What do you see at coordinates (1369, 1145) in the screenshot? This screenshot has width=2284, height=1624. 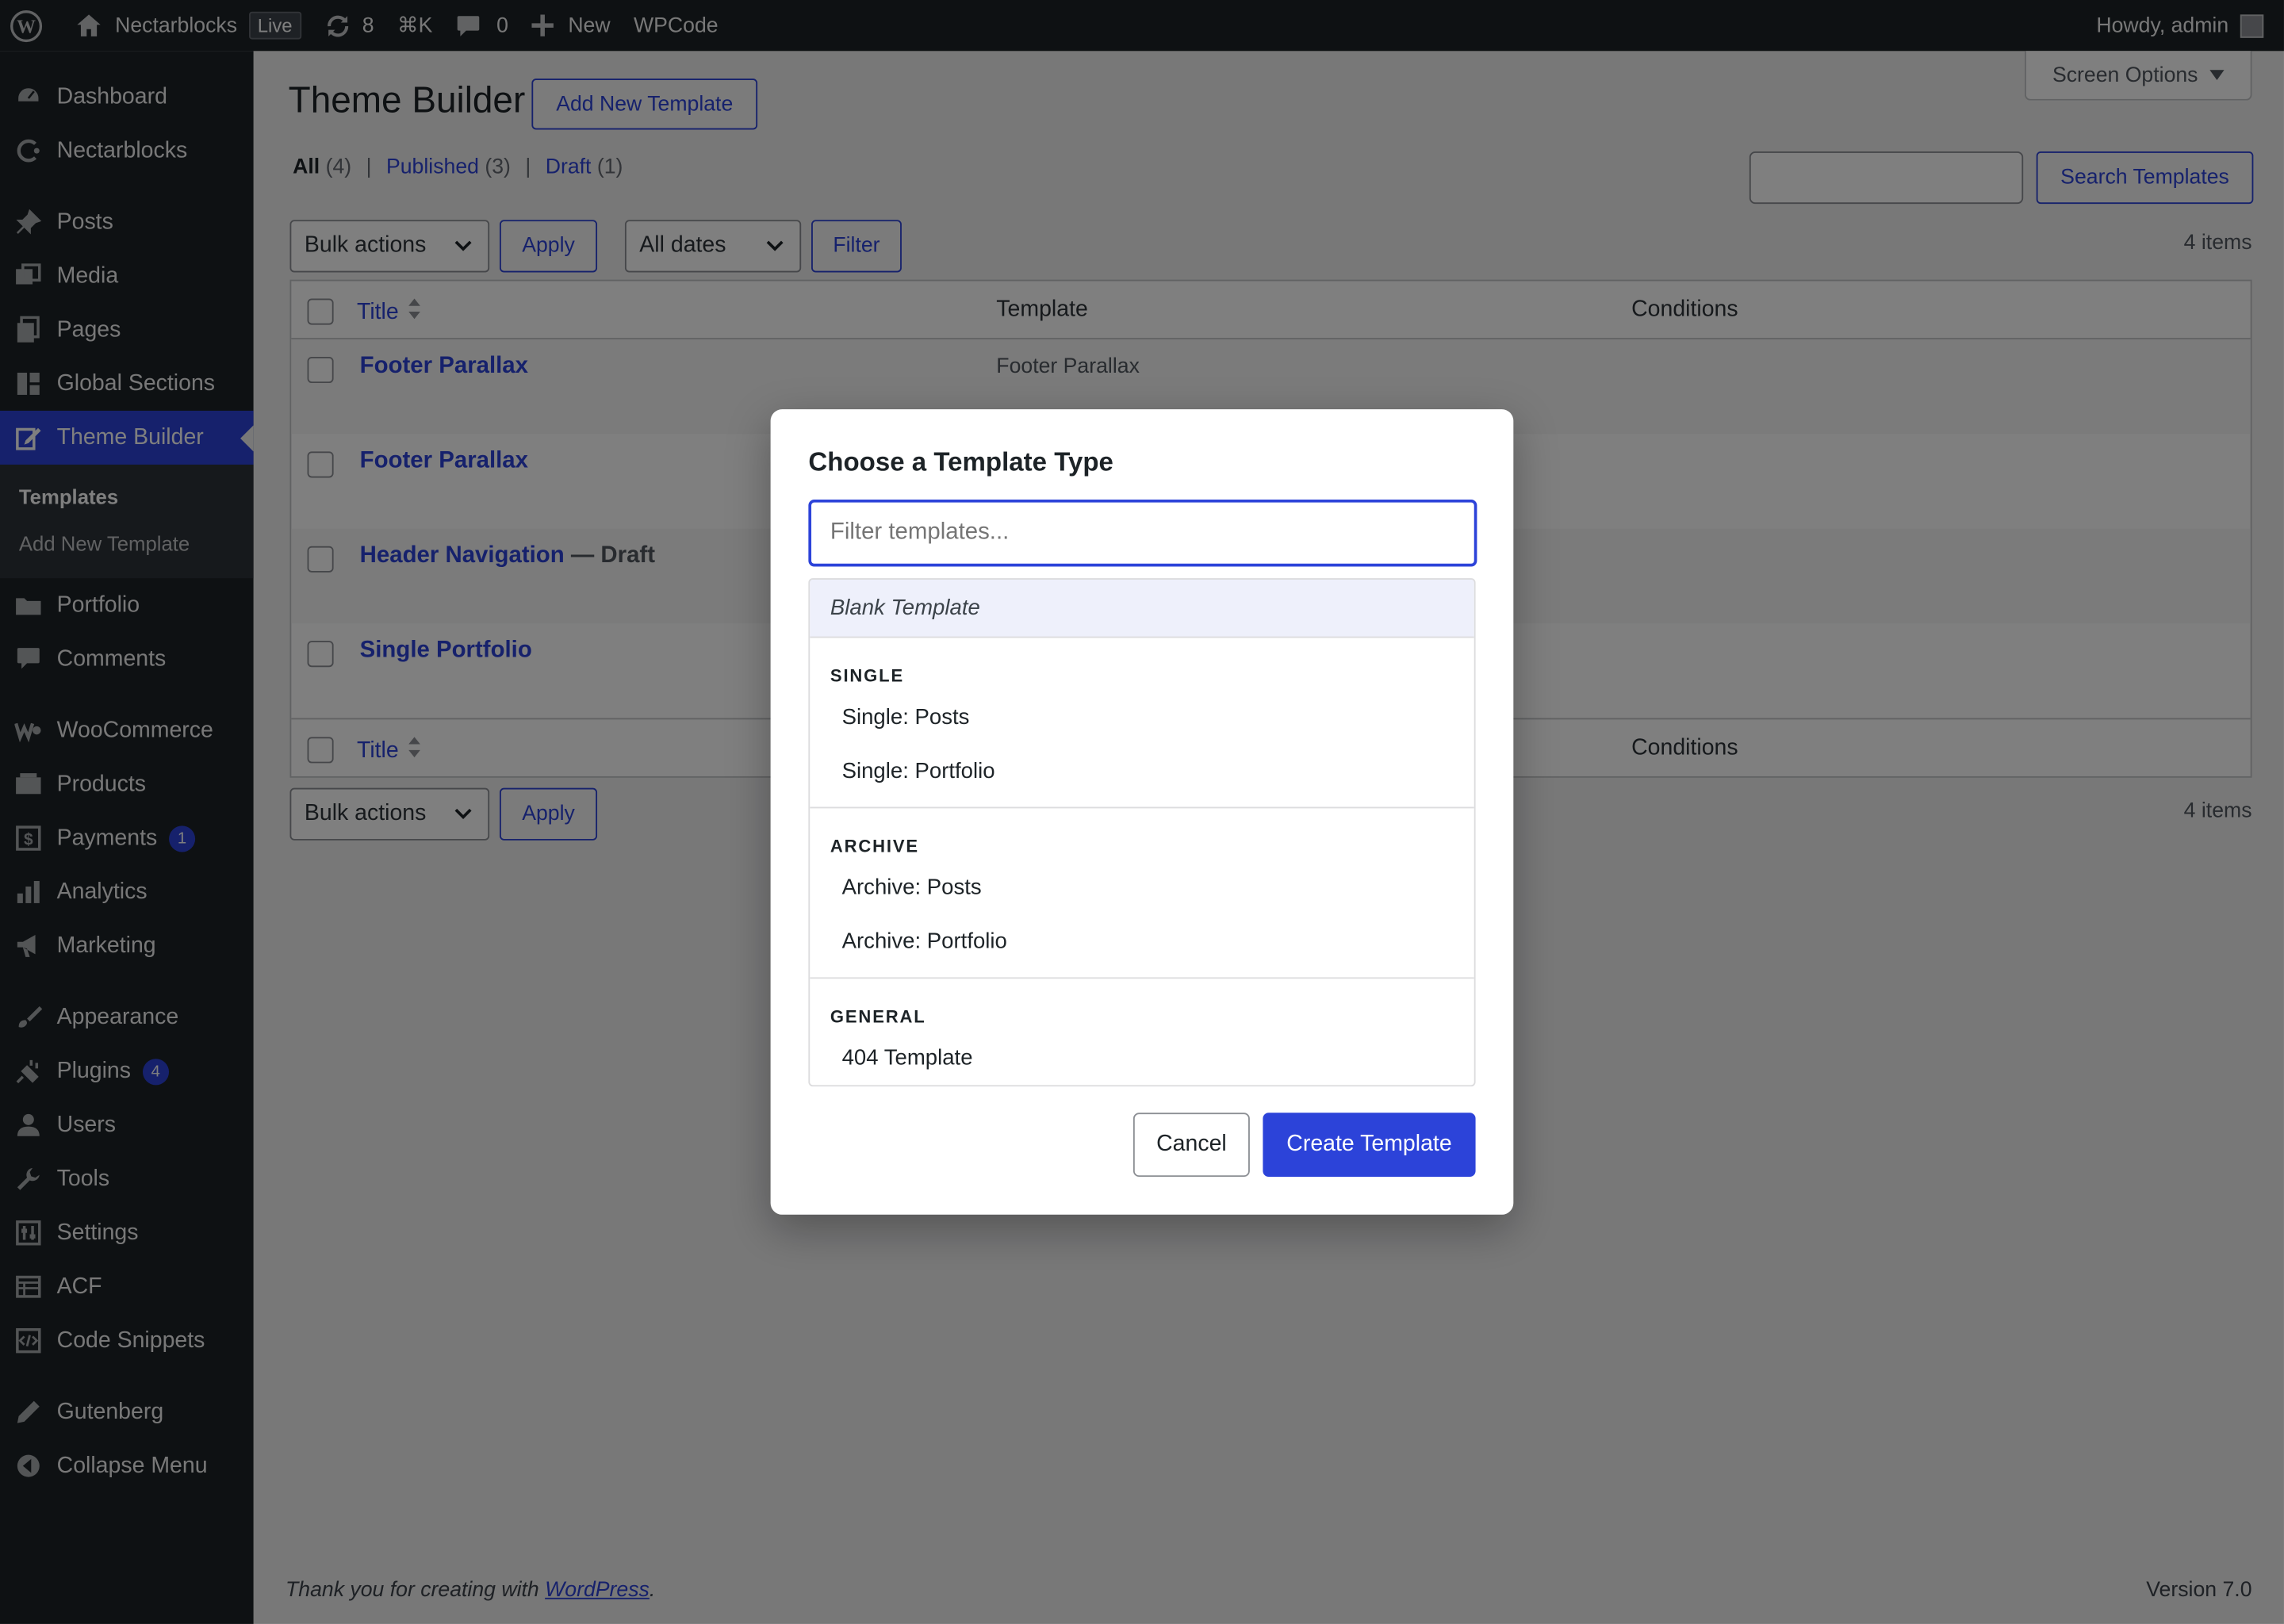 I see `create-template-button: Create Template` at bounding box center [1369, 1145].